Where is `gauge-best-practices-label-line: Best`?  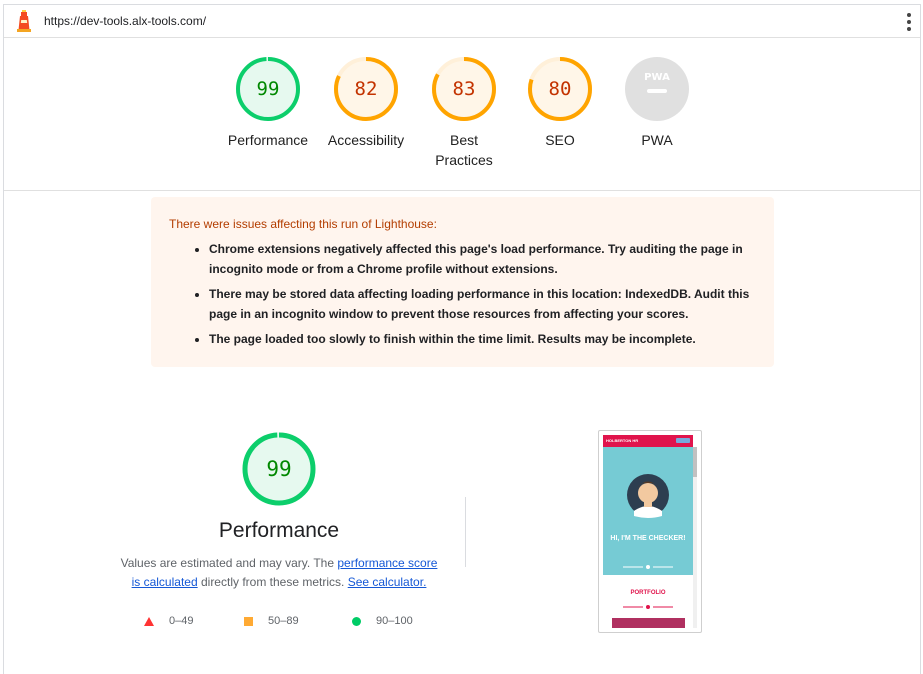 gauge-best-practices-label-line: Best is located at coordinates (463, 140).